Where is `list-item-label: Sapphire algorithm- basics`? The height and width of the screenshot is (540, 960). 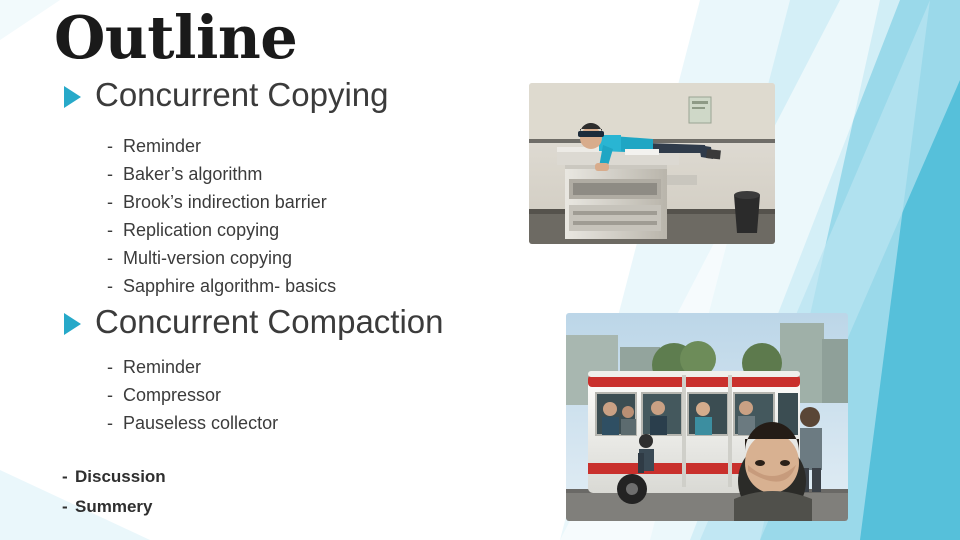
list-item-label: Sapphire algorithm- basics is located at coordinates (230, 286).